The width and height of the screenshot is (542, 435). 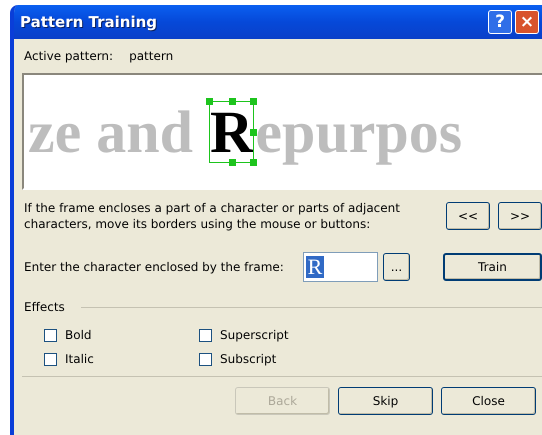 I want to click on help-button: ?, so click(x=500, y=22).